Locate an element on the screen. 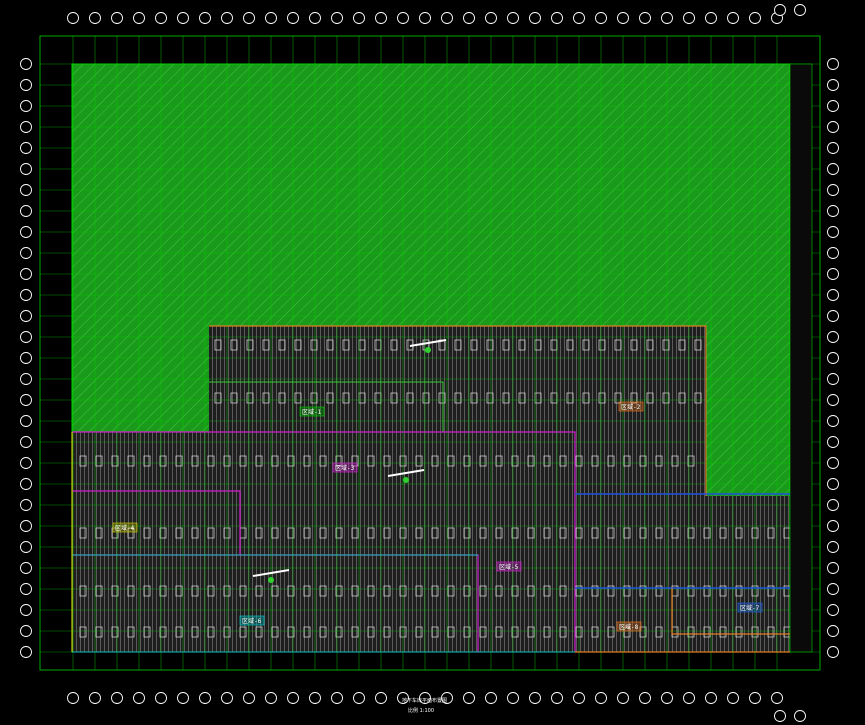 Image resolution: width=865 pixels, height=725 pixels. right-strip is located at coordinates (801, 358).